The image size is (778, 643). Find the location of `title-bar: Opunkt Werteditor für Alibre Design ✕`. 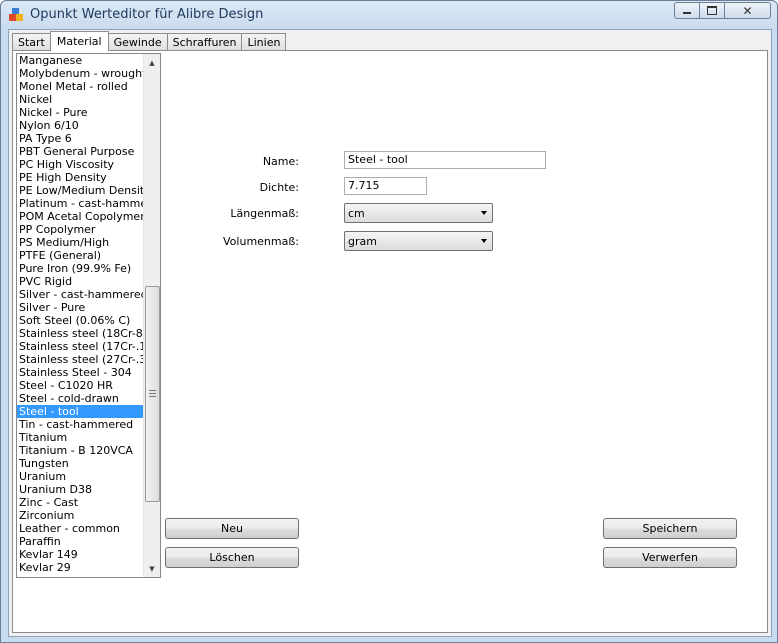

title-bar: Opunkt Werteditor für Alibre Design ✕ is located at coordinates (389, 15).